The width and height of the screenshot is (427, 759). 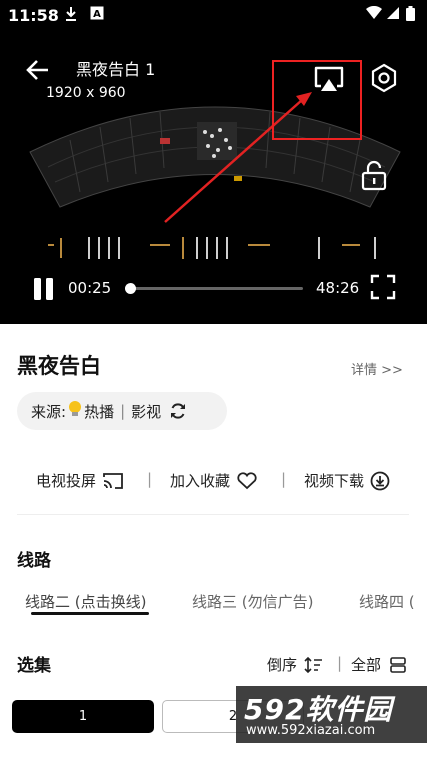 I want to click on source-name: 热播, so click(x=99, y=411).